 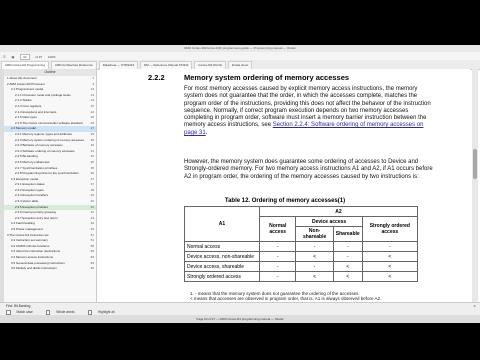 I want to click on whole-words-option: Whole words, so click(x=63, y=312).